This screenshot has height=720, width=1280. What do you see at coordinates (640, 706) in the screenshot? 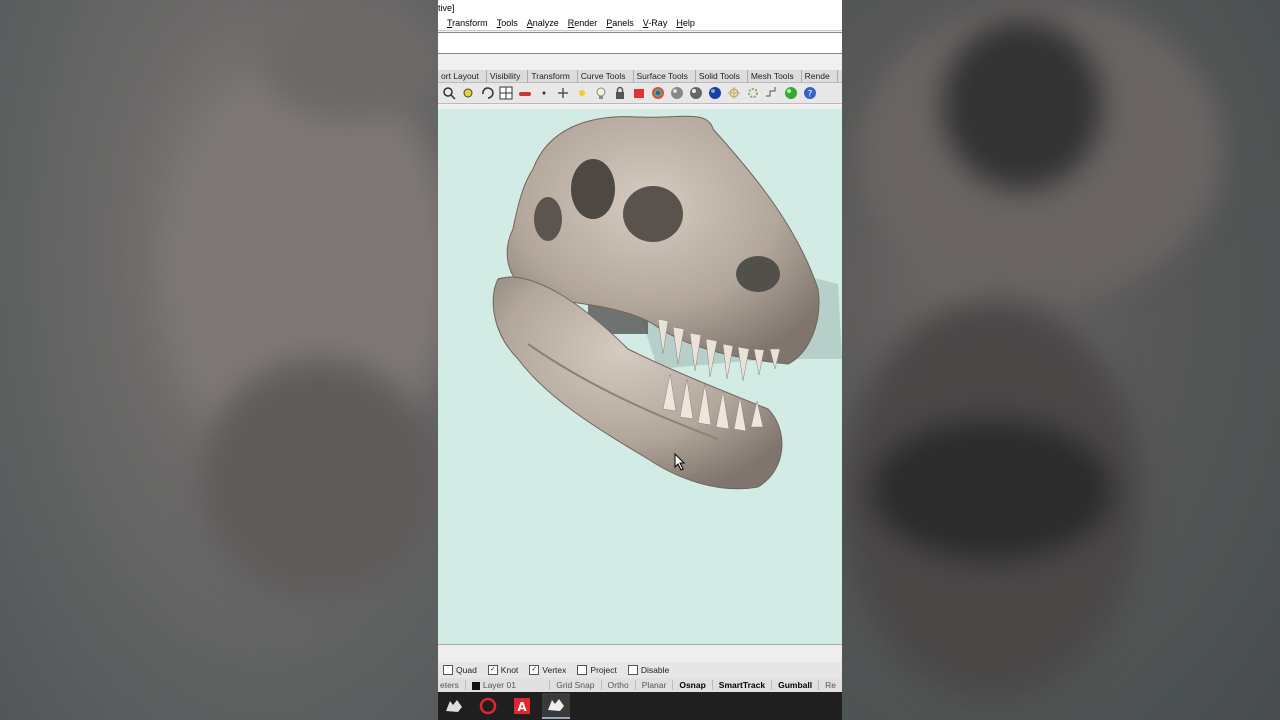
I see `taskbar: A` at bounding box center [640, 706].